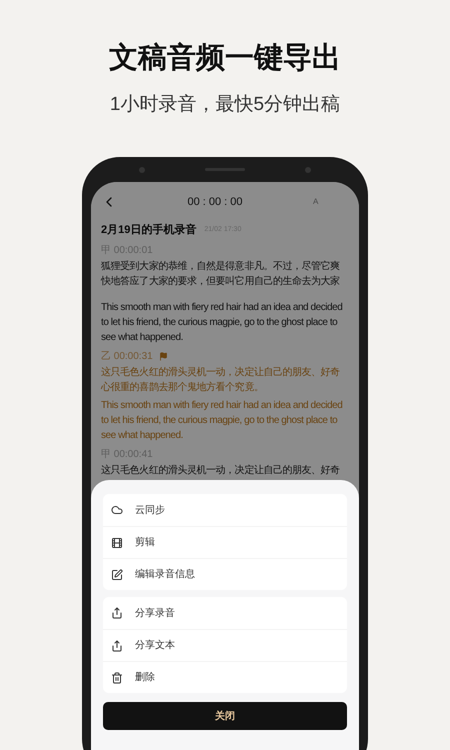 This screenshot has height=750, width=450. What do you see at coordinates (225, 574) in the screenshot?
I see `menu-item: 编辑录音信息` at bounding box center [225, 574].